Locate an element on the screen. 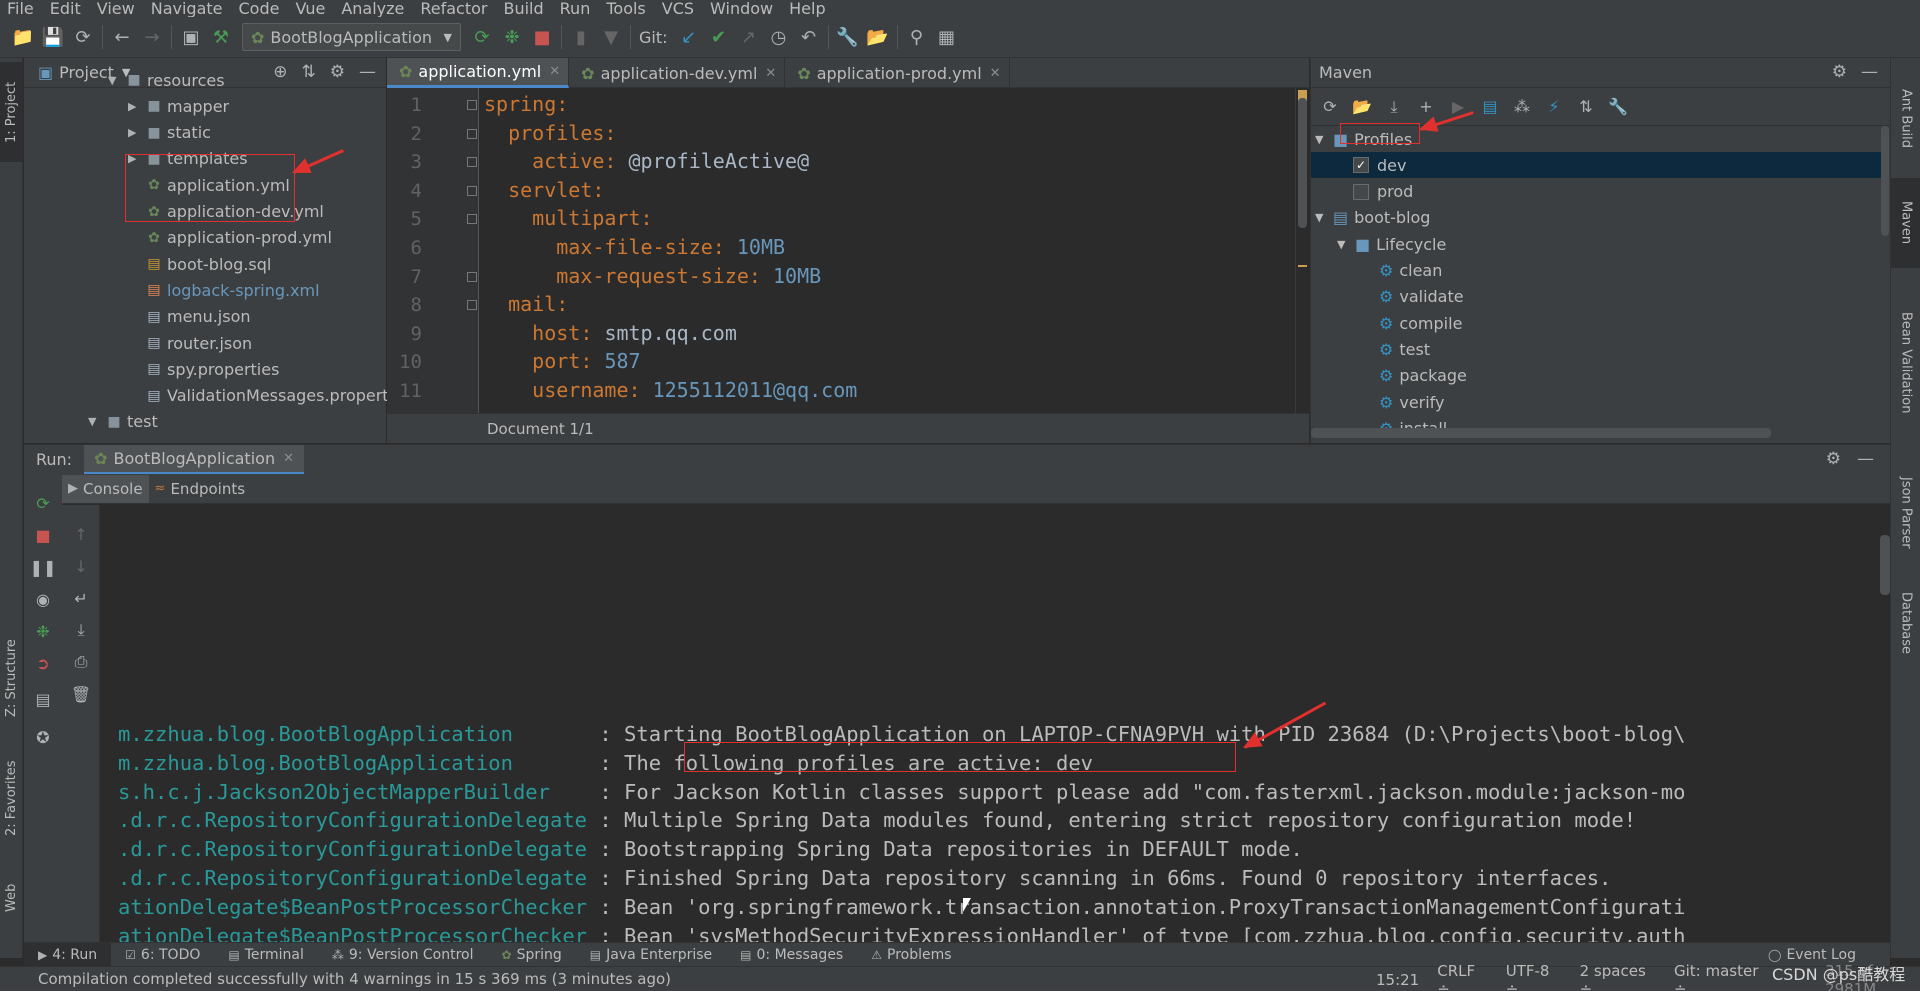 This screenshot has height=991, width=1920. maven-profile-dev: ✓ dev is located at coordinates (1596, 165).